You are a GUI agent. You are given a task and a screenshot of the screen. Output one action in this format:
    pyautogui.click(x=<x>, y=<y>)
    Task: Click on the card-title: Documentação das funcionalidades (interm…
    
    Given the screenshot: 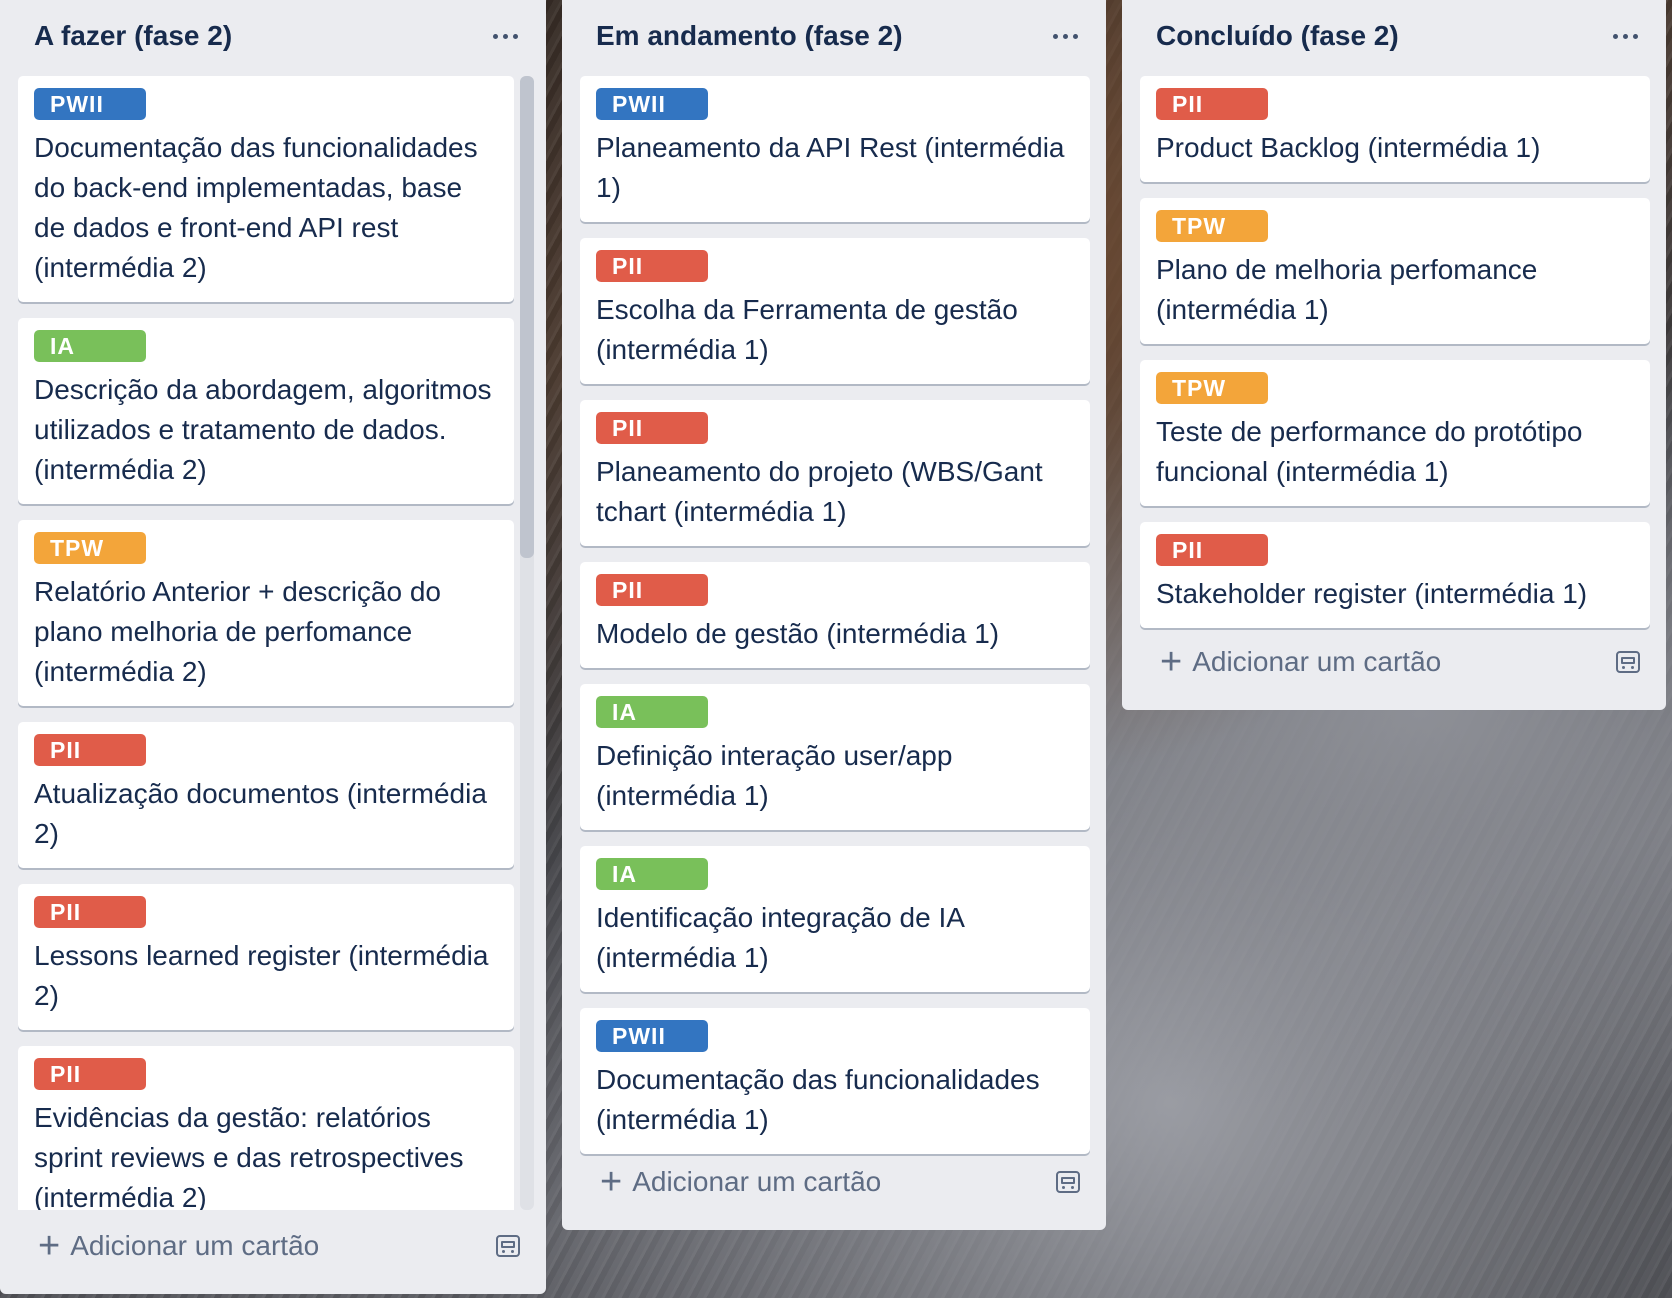 What is the action you would take?
    pyautogui.click(x=818, y=1099)
    